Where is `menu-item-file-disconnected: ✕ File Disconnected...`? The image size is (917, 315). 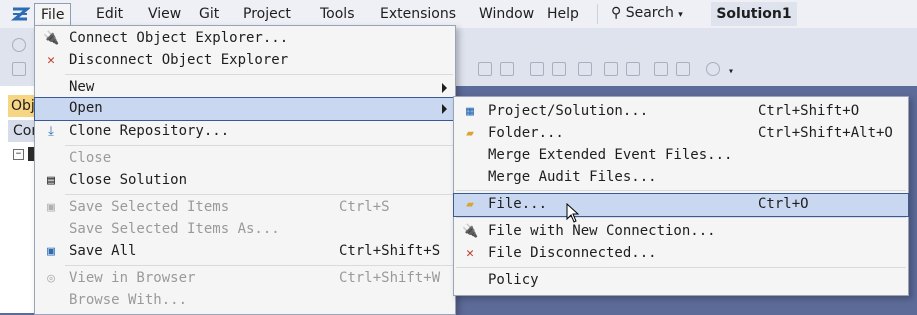
menu-item-file-disconnected: ✕ File Disconnected... is located at coordinates (681, 254).